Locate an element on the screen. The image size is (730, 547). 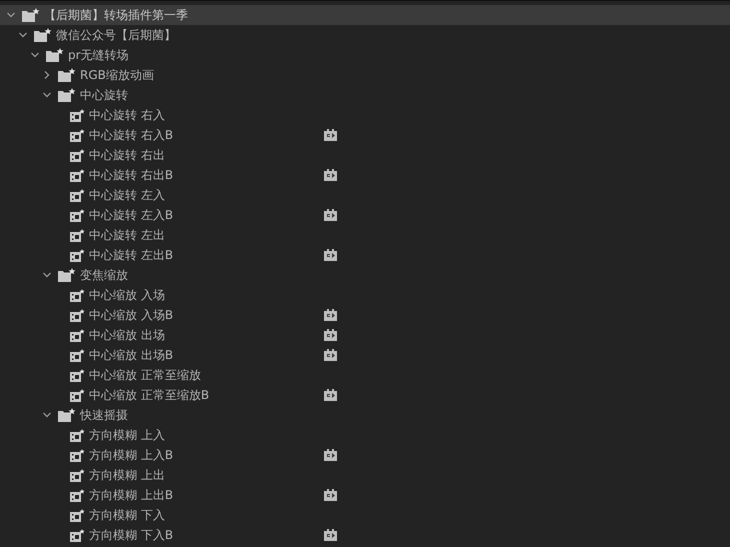
preset-row: 方向模糊 下入B is located at coordinates (365, 535).